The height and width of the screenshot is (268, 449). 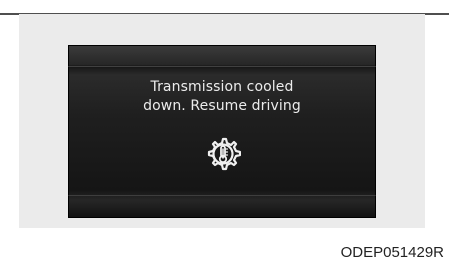 What do you see at coordinates (222, 87) in the screenshot?
I see `message-line-1: Transmission cooled` at bounding box center [222, 87].